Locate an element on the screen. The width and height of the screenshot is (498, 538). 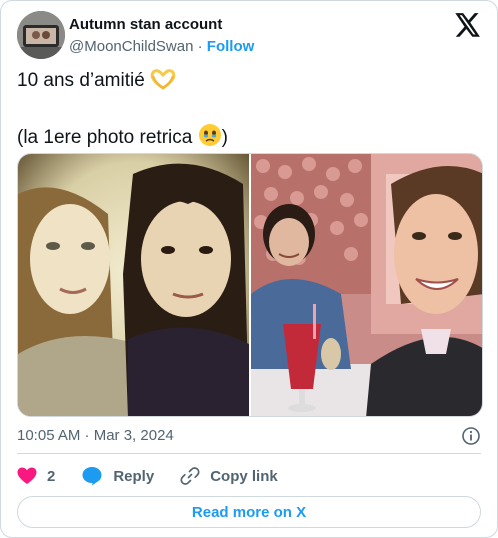
follow-link: Follow is located at coordinates (231, 46).